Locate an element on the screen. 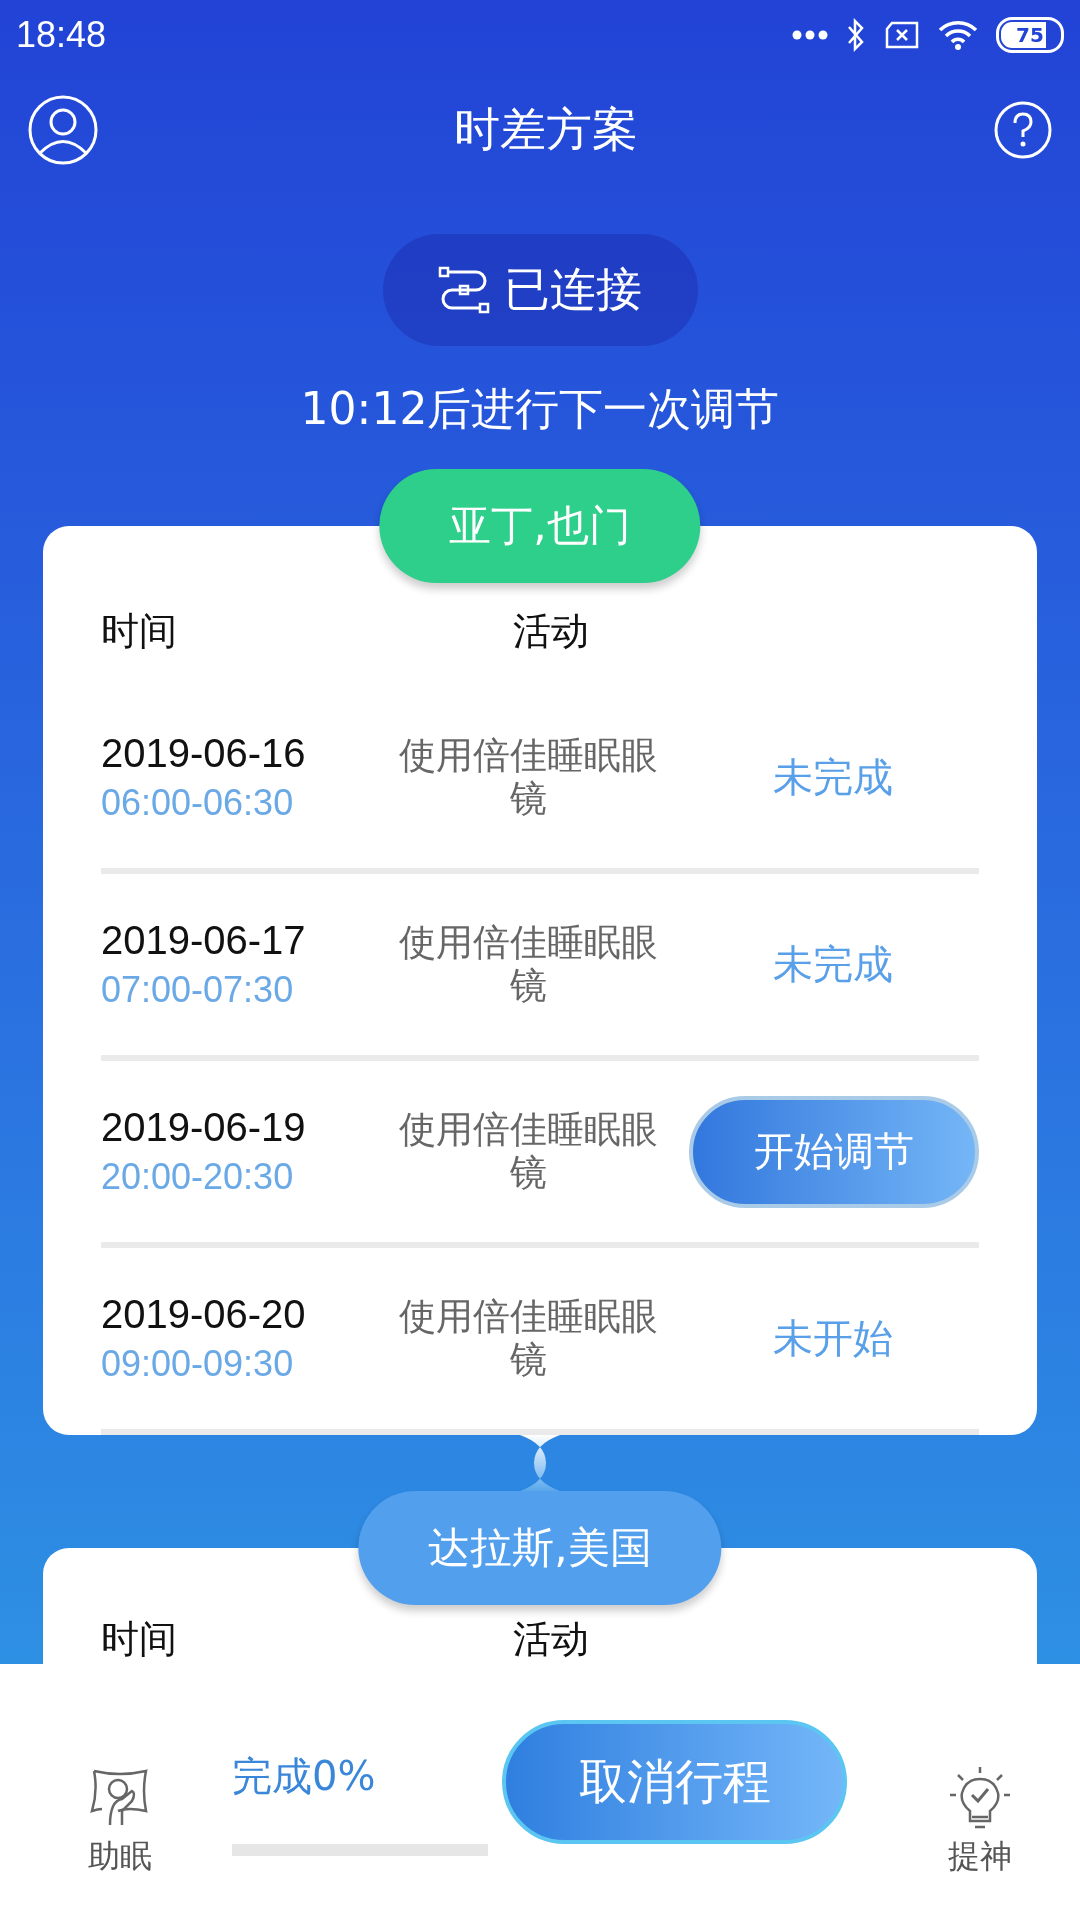 This screenshot has width=1080, height=1920. session-time: 06:00-06:30 is located at coordinates (198, 803).